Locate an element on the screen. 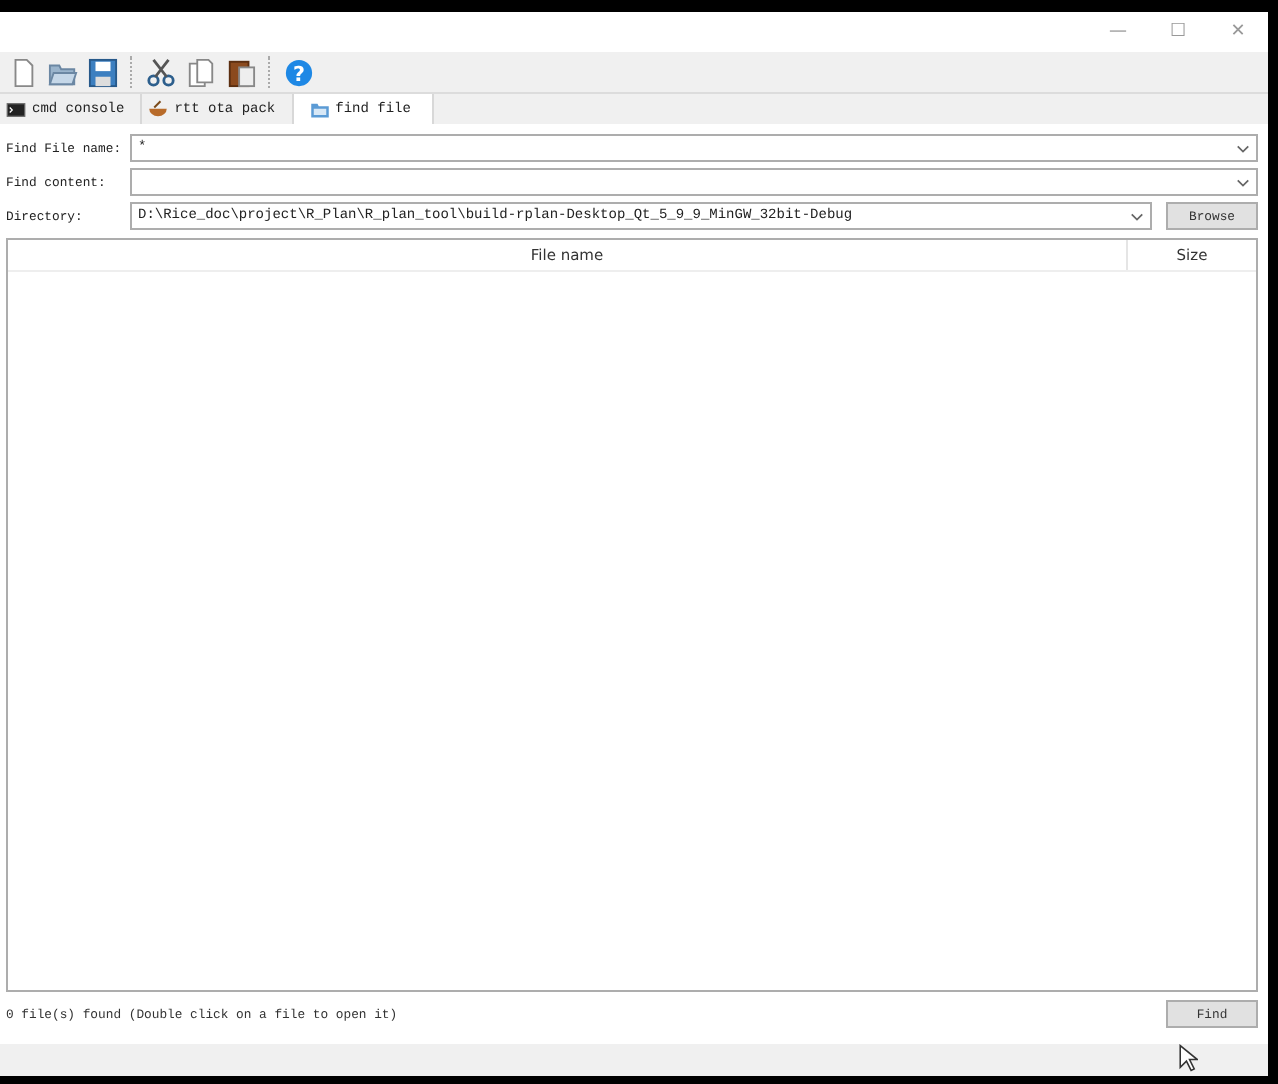  scissors-icon is located at coordinates (161, 72).